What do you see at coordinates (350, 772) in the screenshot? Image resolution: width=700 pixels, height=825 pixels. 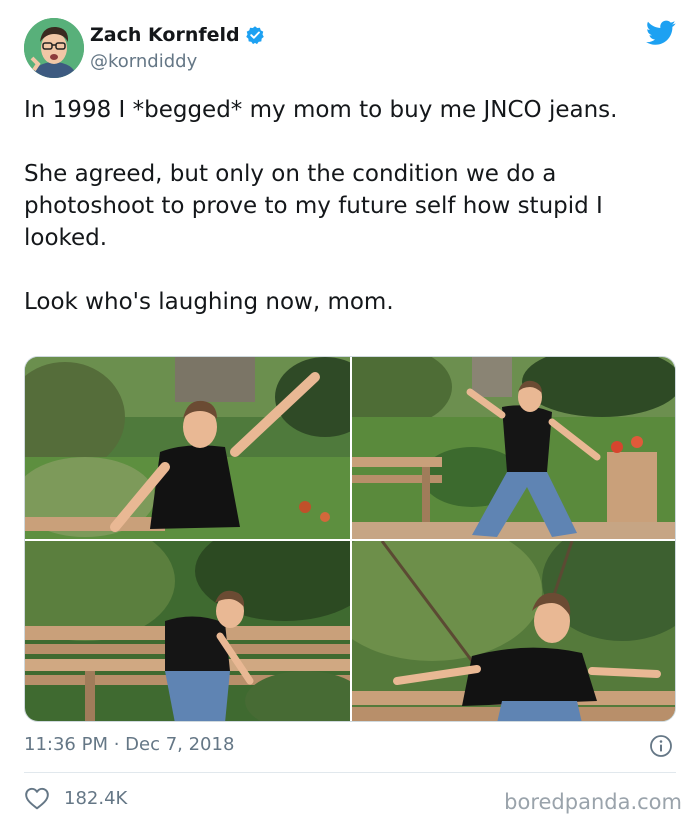 I see `divider` at bounding box center [350, 772].